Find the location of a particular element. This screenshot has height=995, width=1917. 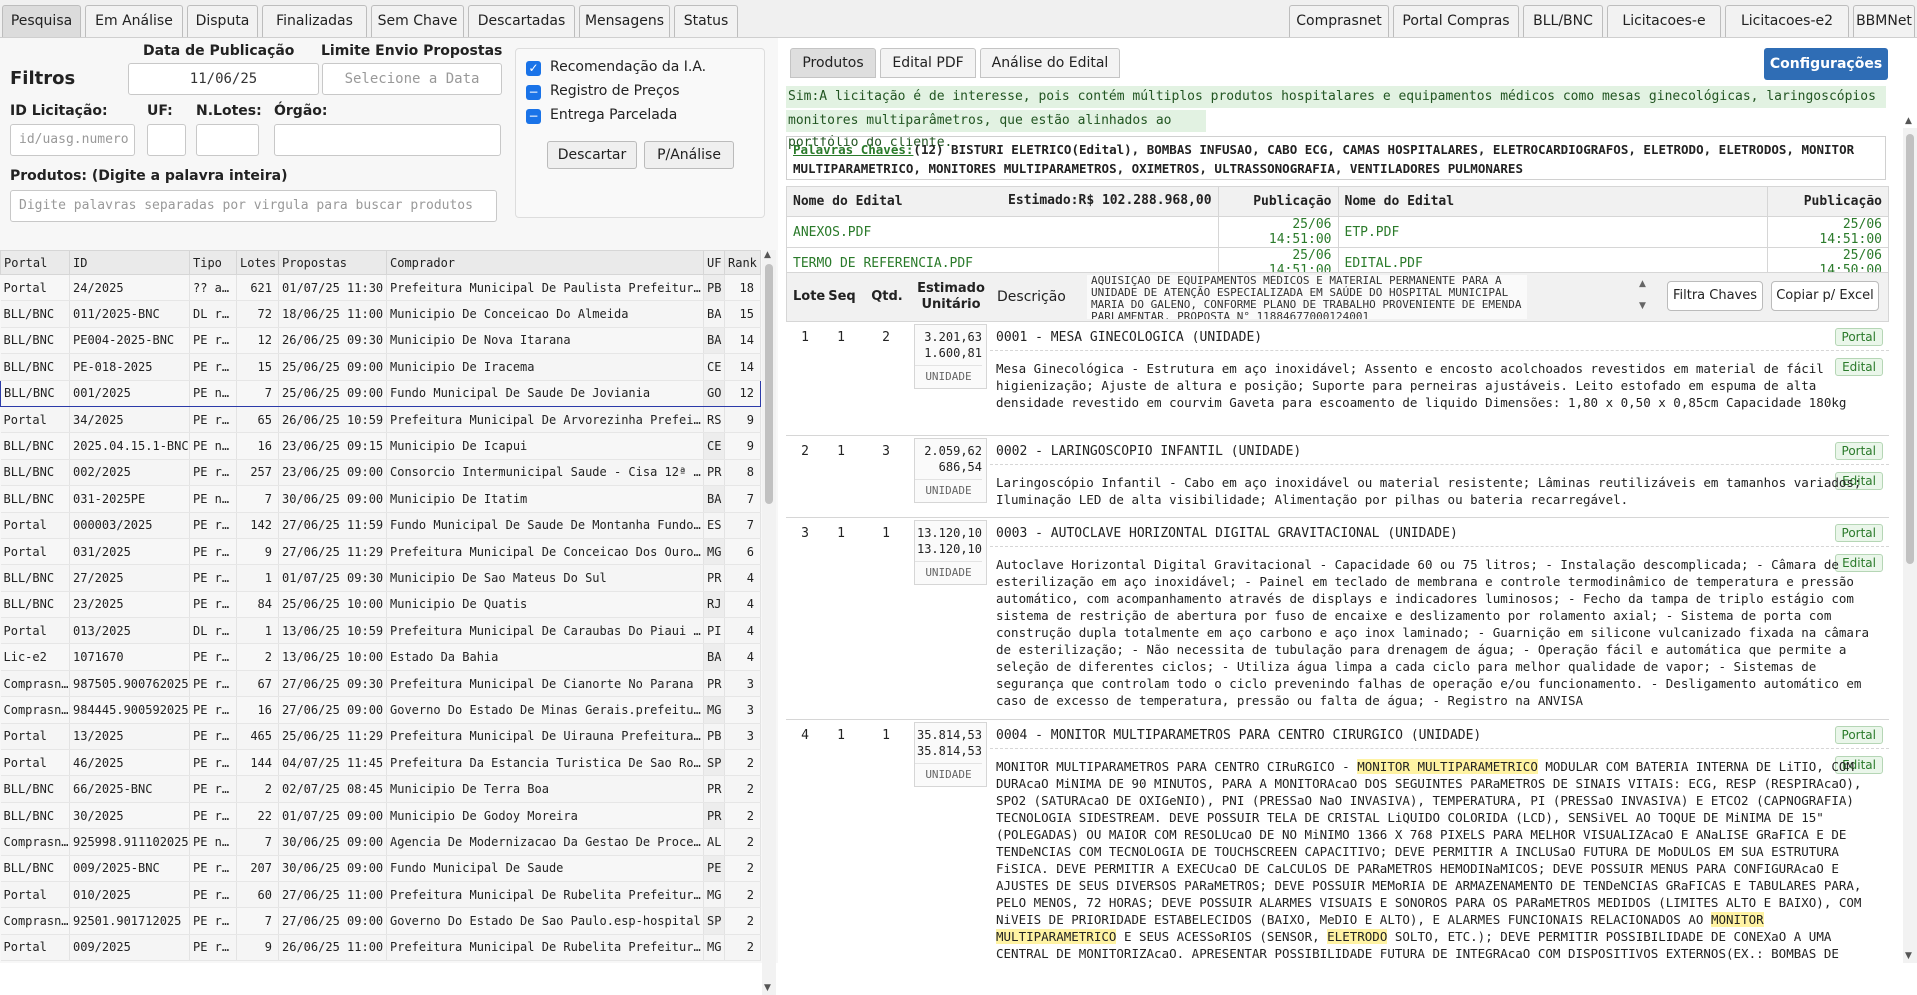

col-portal: Portal is located at coordinates (35, 262).